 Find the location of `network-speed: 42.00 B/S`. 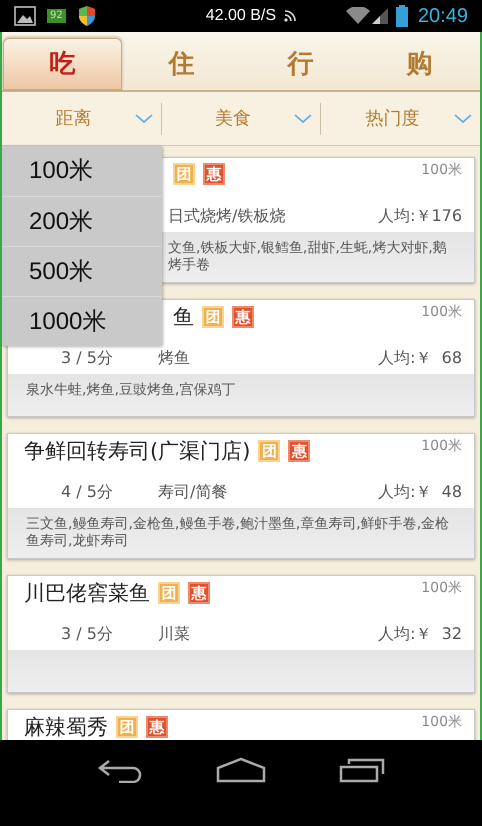

network-speed: 42.00 B/S is located at coordinates (241, 16).